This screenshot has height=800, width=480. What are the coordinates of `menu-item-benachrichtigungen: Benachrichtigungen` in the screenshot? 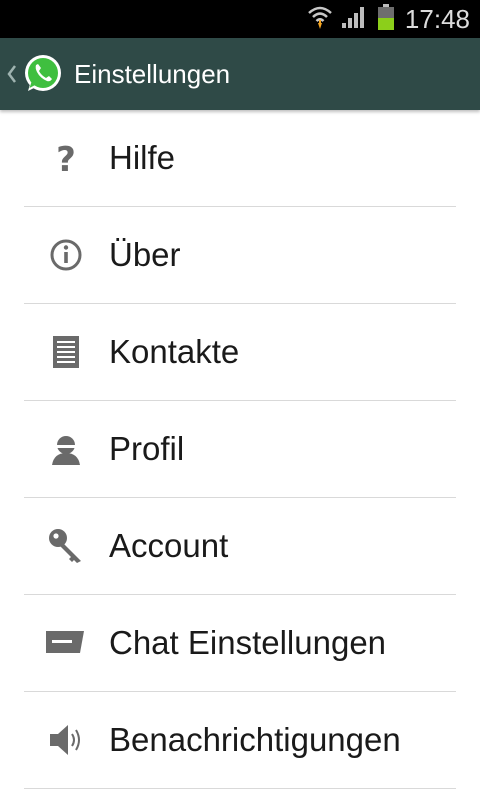 It's located at (240, 740).